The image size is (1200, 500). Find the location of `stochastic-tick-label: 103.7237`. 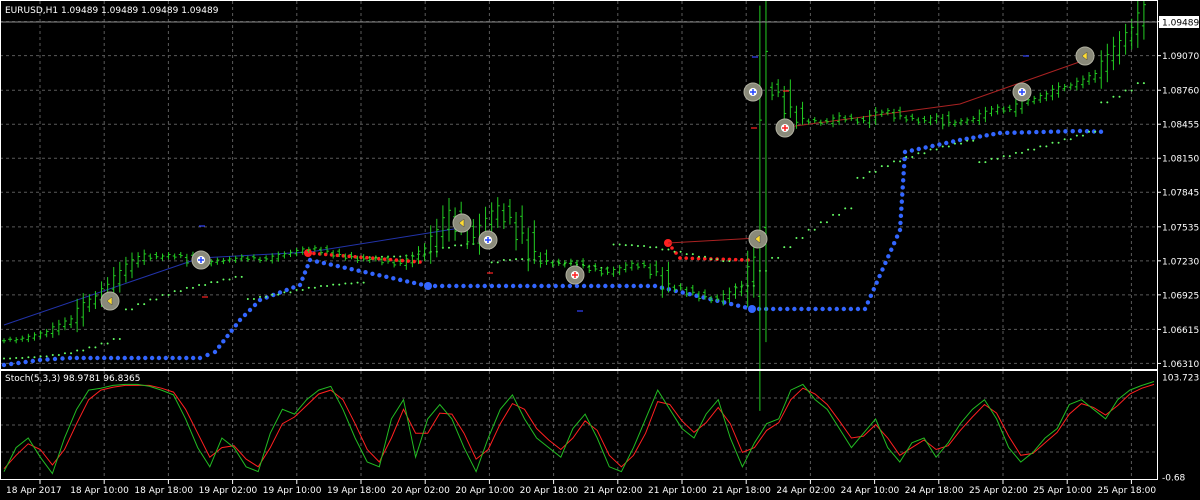

stochastic-tick-label: 103.7237 is located at coordinates (1181, 379).